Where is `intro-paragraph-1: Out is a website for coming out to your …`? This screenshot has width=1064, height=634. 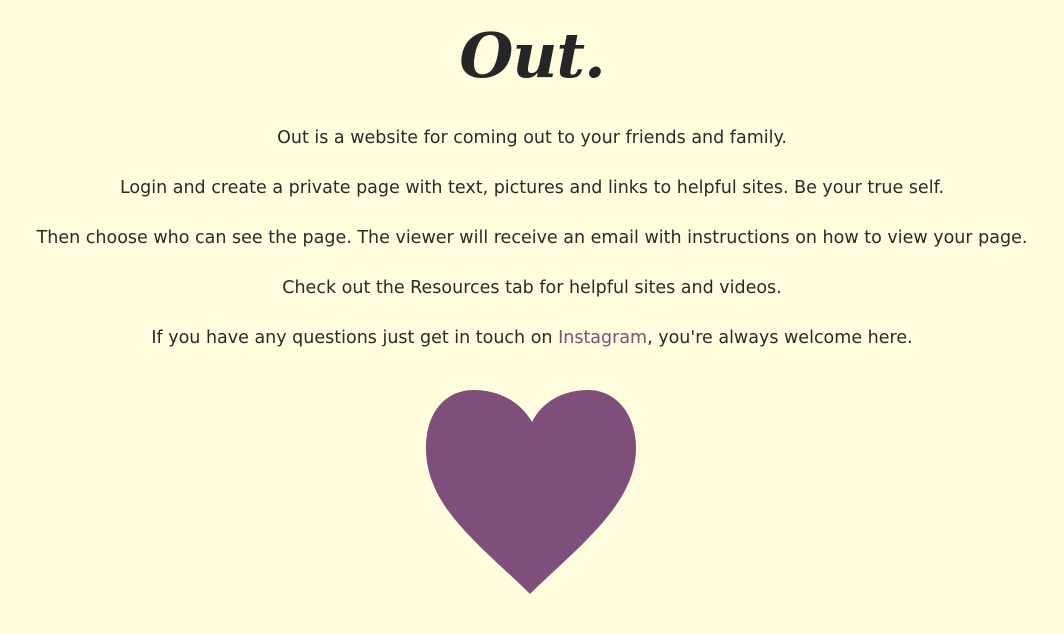 intro-paragraph-1: Out is a website for coming out to your … is located at coordinates (532, 138).